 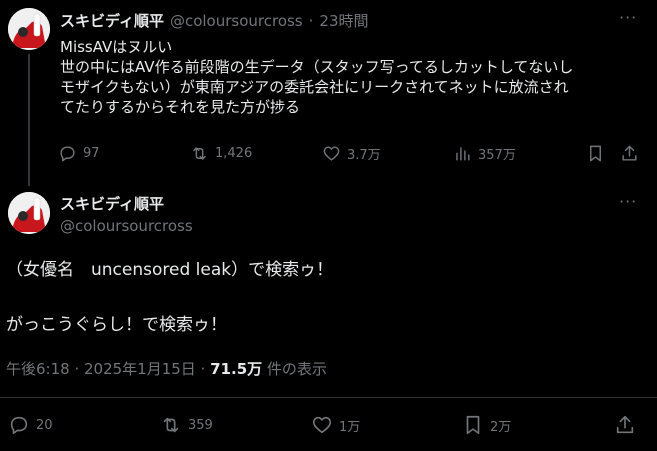 What do you see at coordinates (317, 67) in the screenshot?
I see `tweet-line: 世の中にはAV作る前段階の生データ（スタッフ写ってるしカットしてないし` at bounding box center [317, 67].